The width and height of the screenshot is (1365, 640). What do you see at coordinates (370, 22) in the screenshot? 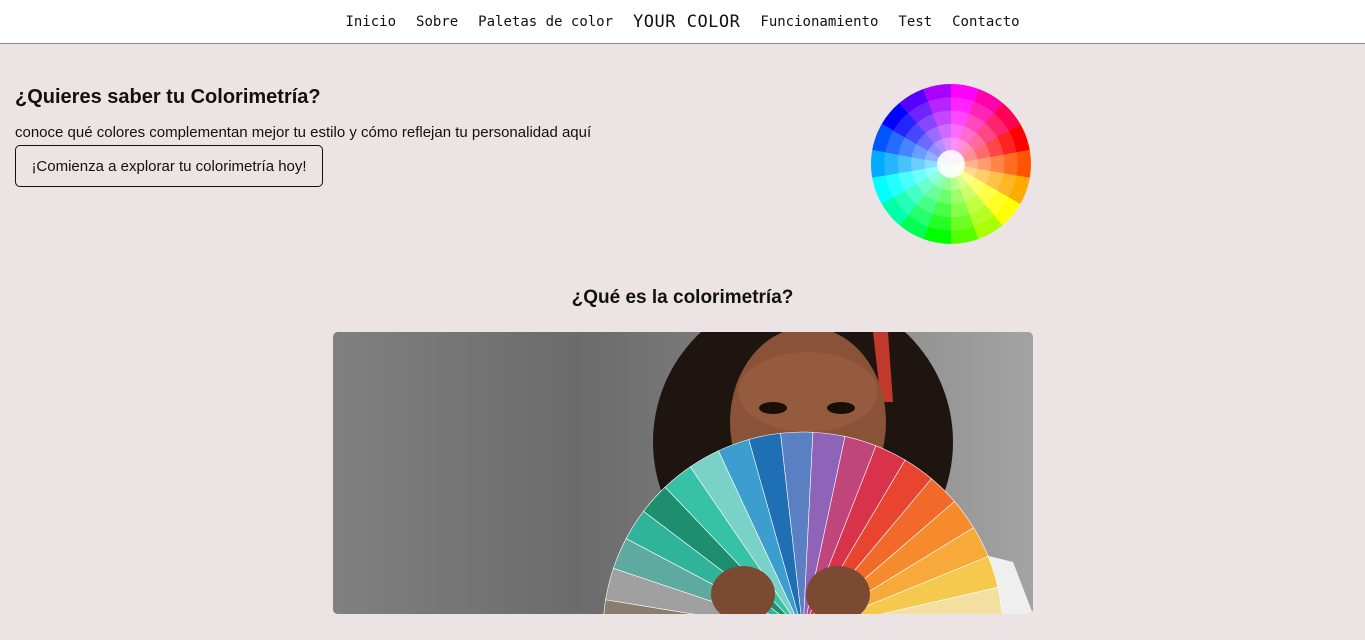
I see `nav-item-inicio: Inicio` at bounding box center [370, 22].